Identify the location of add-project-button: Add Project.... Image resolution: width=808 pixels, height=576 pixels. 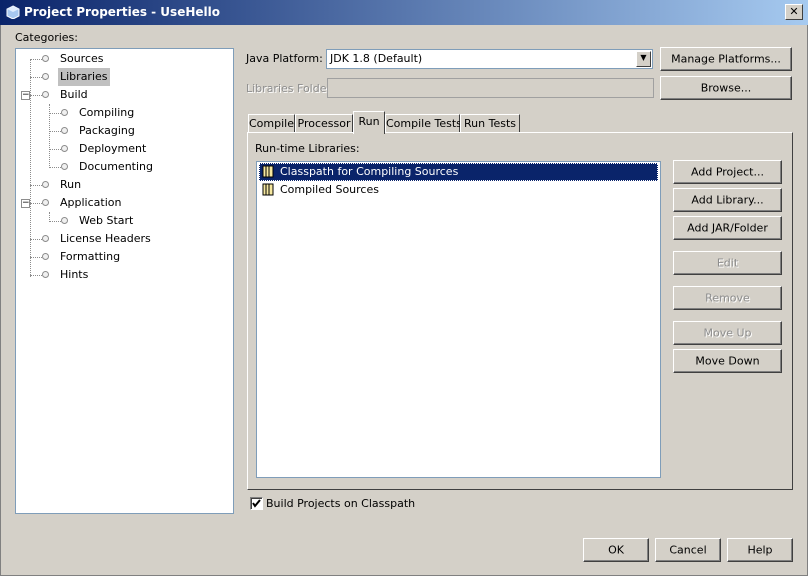
(727, 172).